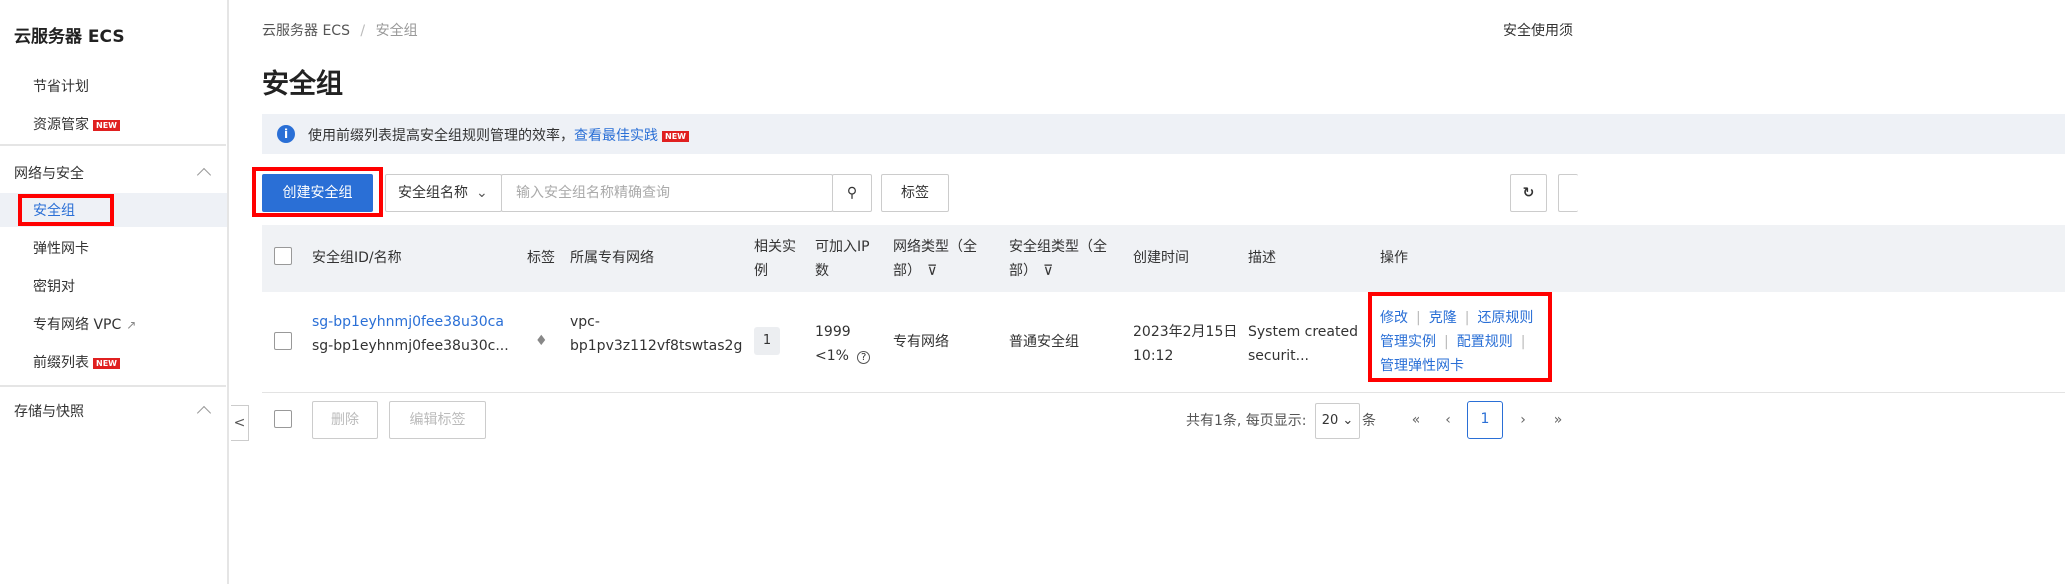 The image size is (2065, 584). What do you see at coordinates (612, 258) in the screenshot?
I see `header-vpc: 所属专有网络` at bounding box center [612, 258].